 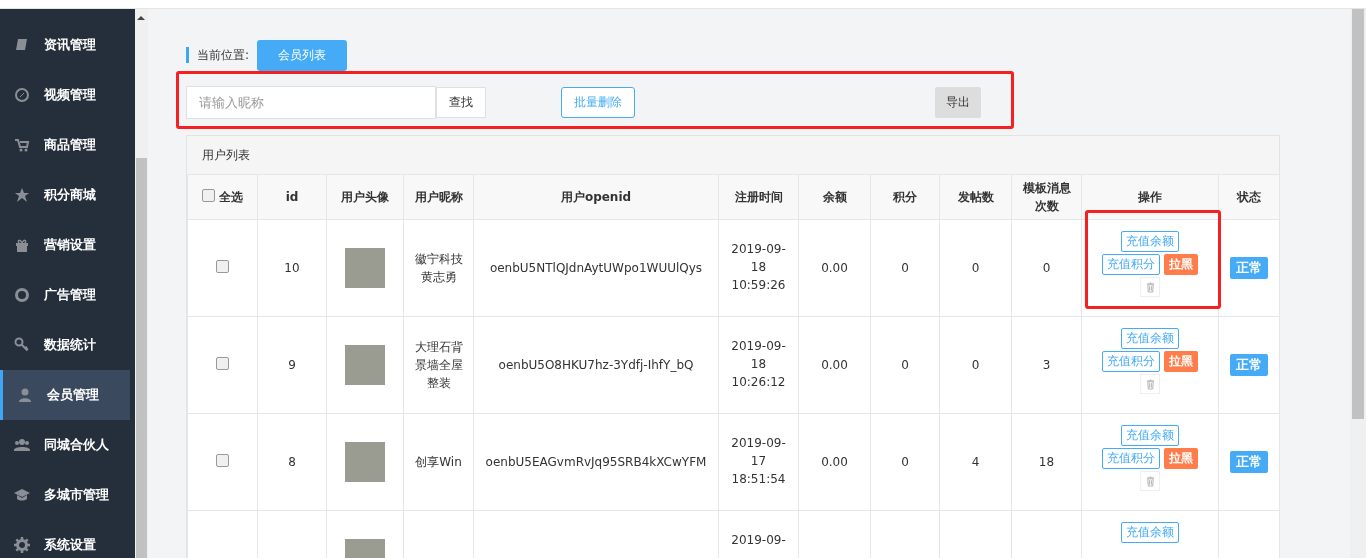 I want to click on table-cell: 18, so click(x=1046, y=462).